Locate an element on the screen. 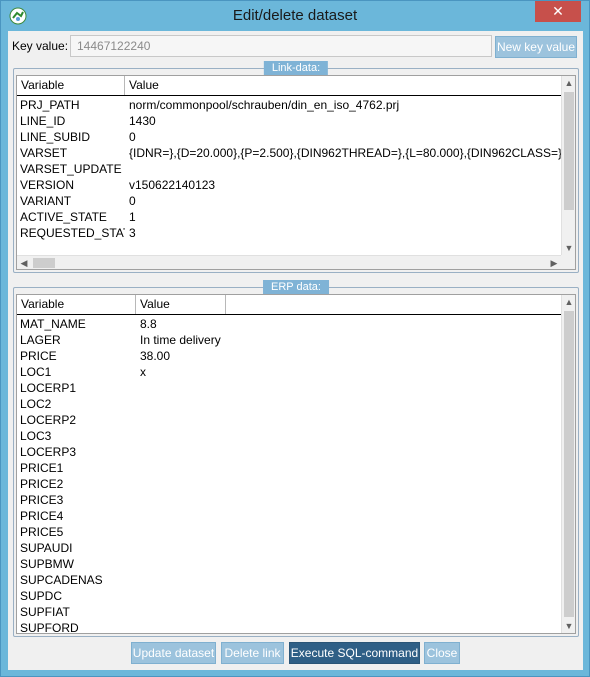 This screenshot has height=677, width=590. table-row: LOC2 is located at coordinates (289, 404).